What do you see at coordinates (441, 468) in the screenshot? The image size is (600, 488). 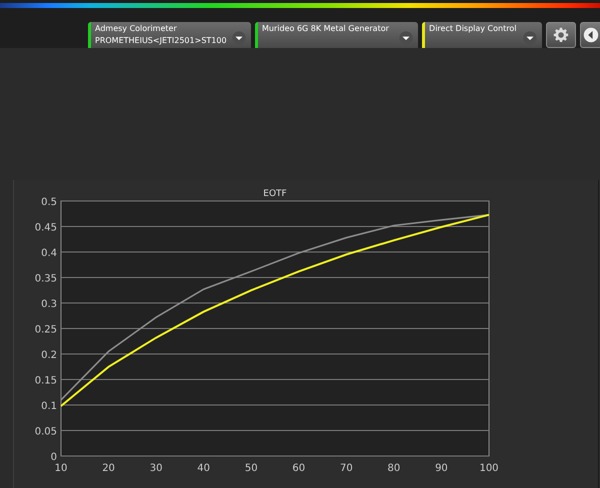 I see `x-tick-label: 90` at bounding box center [441, 468].